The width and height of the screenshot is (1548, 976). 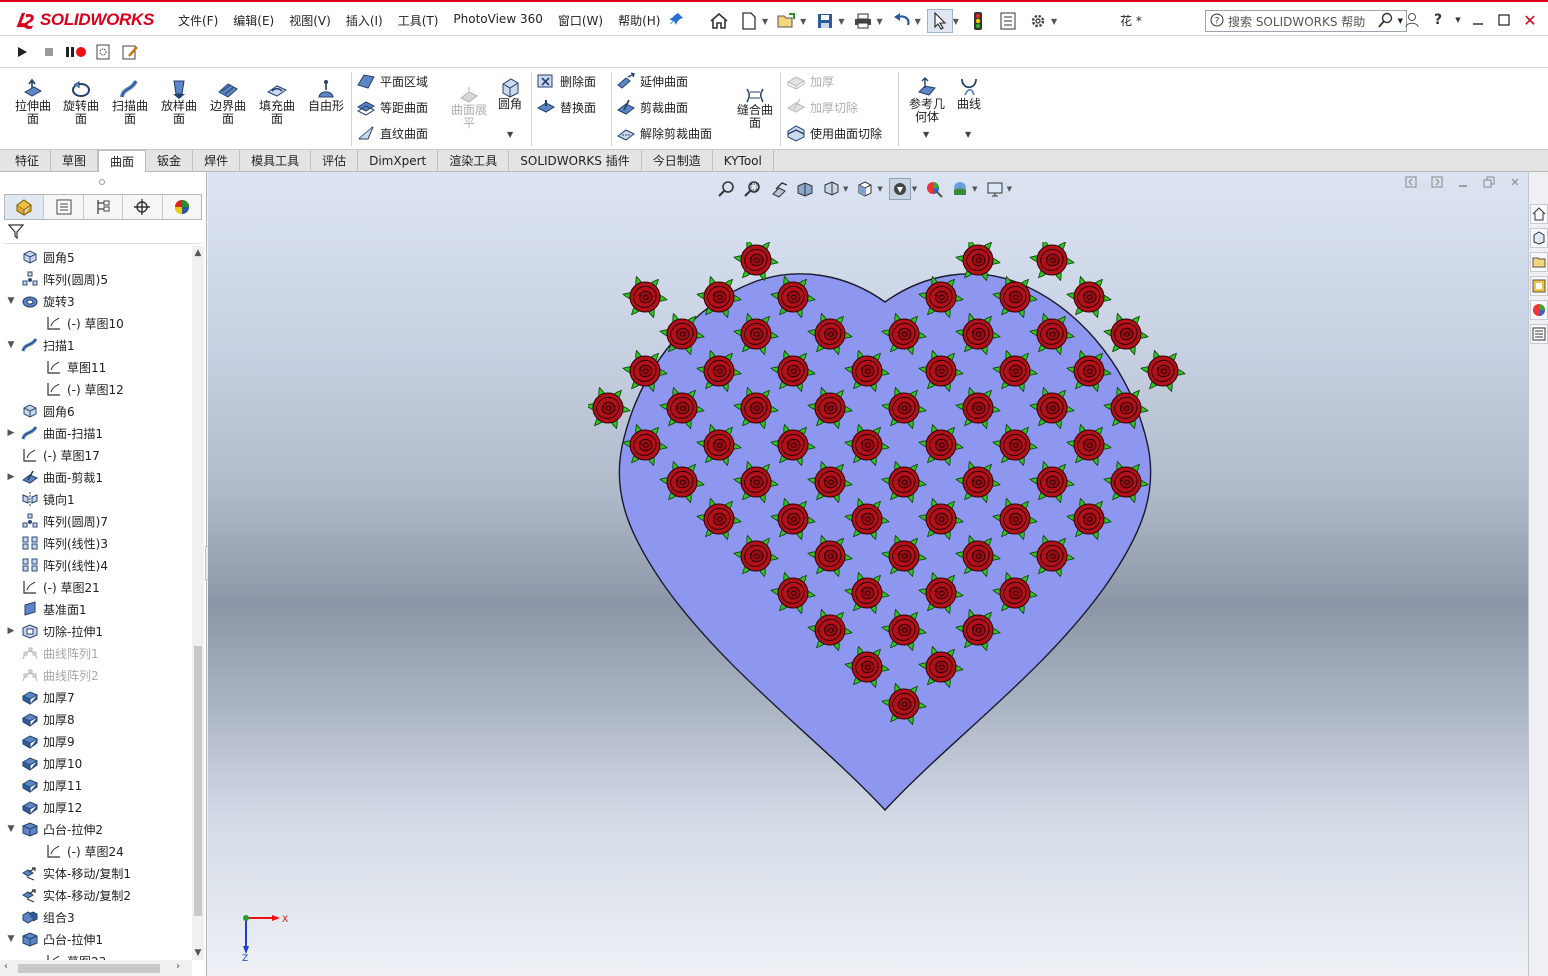 I want to click on dimxpert-manager-tab-icon, so click(x=143, y=207).